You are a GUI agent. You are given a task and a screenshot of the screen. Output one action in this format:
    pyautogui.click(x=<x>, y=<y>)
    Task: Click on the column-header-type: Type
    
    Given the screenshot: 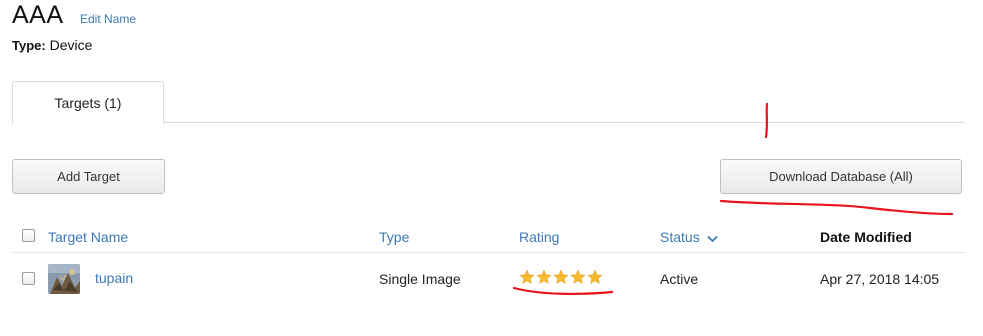 What is the action you would take?
    pyautogui.click(x=394, y=237)
    